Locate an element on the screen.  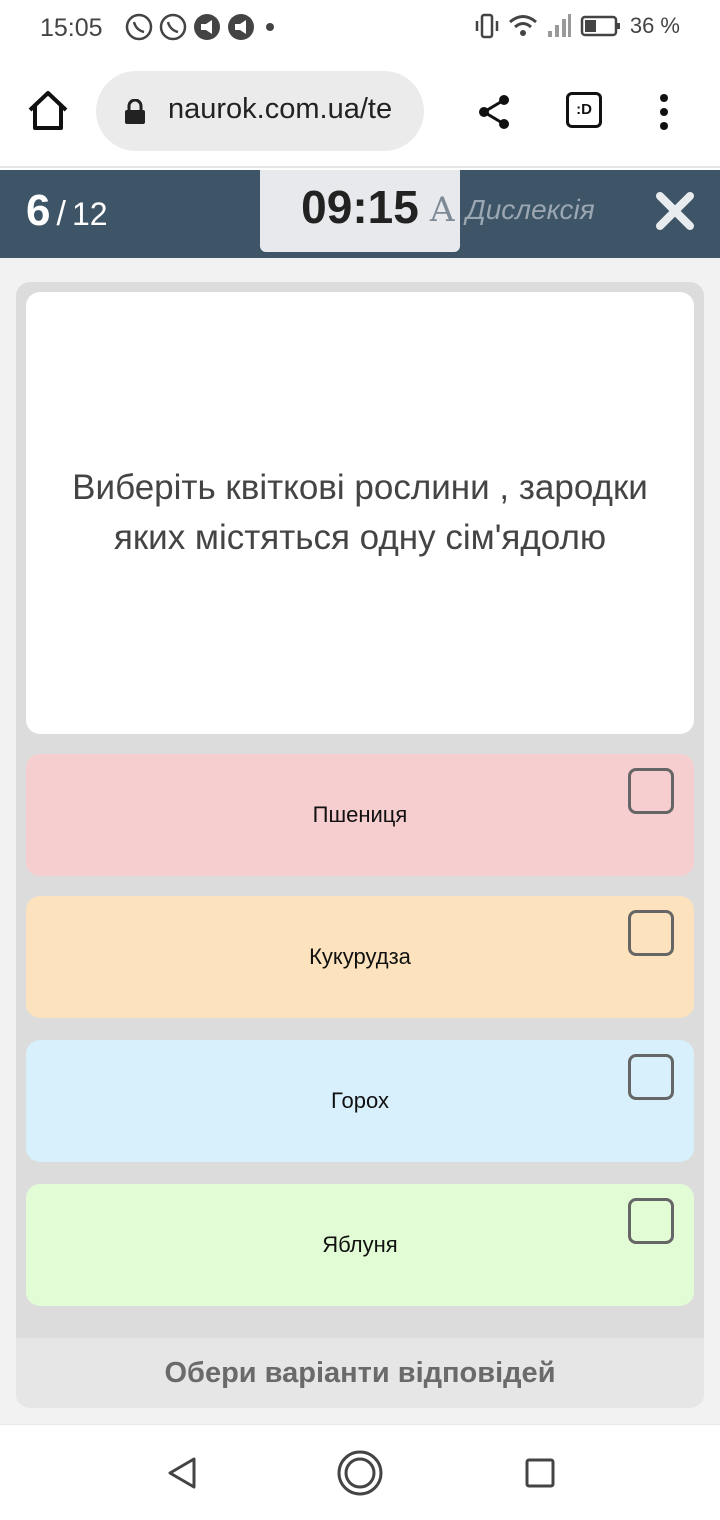
instruction-text: Обери варіанти відповідей is located at coordinates (360, 1373).